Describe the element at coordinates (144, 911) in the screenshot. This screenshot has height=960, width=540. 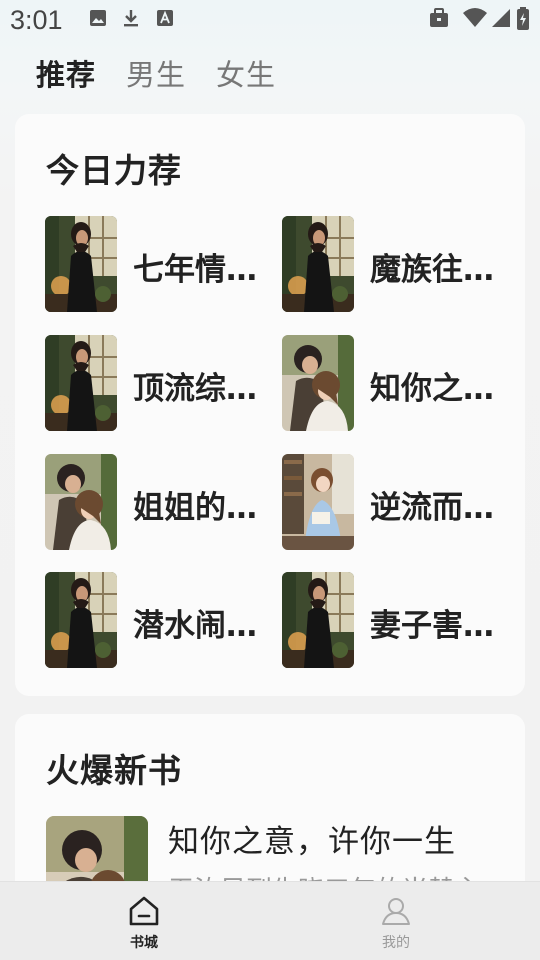
I see `home-icon` at that location.